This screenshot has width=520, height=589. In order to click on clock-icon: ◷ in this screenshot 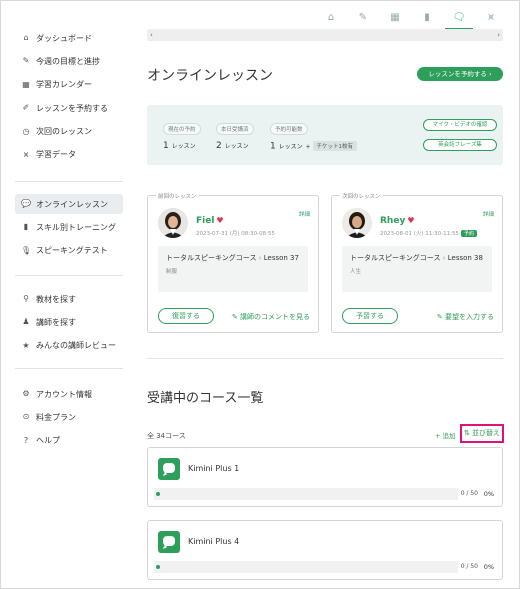, I will do `click(26, 131)`.